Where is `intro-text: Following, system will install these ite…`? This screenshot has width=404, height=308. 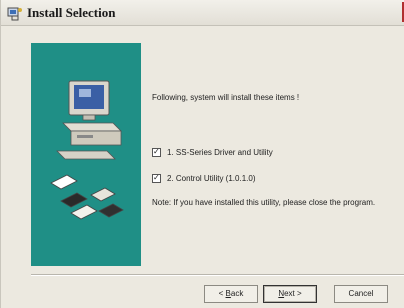
intro-text: Following, system will install these ite… is located at coordinates (226, 97).